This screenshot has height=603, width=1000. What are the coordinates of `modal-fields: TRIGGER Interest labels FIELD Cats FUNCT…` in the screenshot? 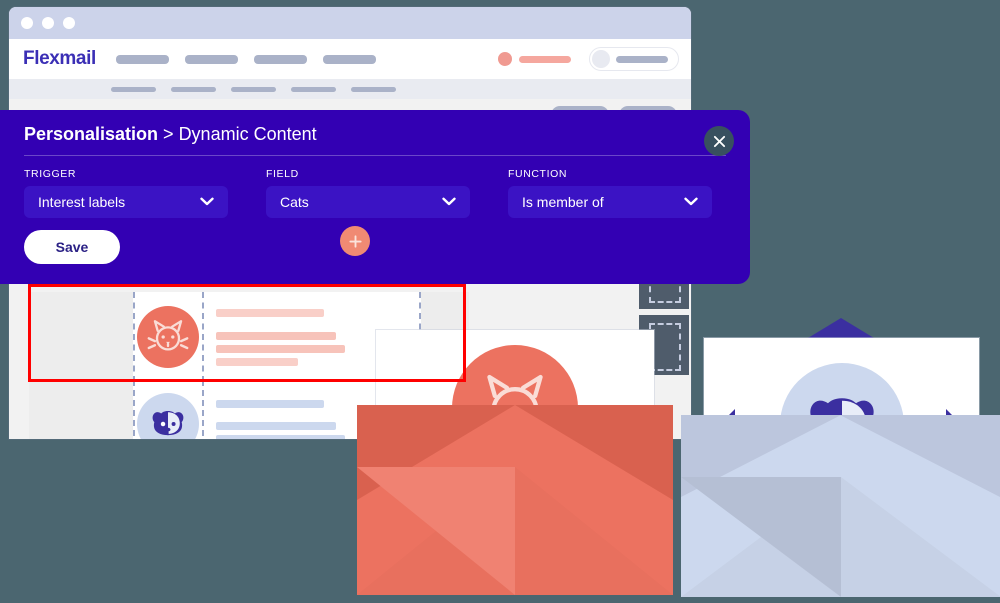 It's located at (375, 187).